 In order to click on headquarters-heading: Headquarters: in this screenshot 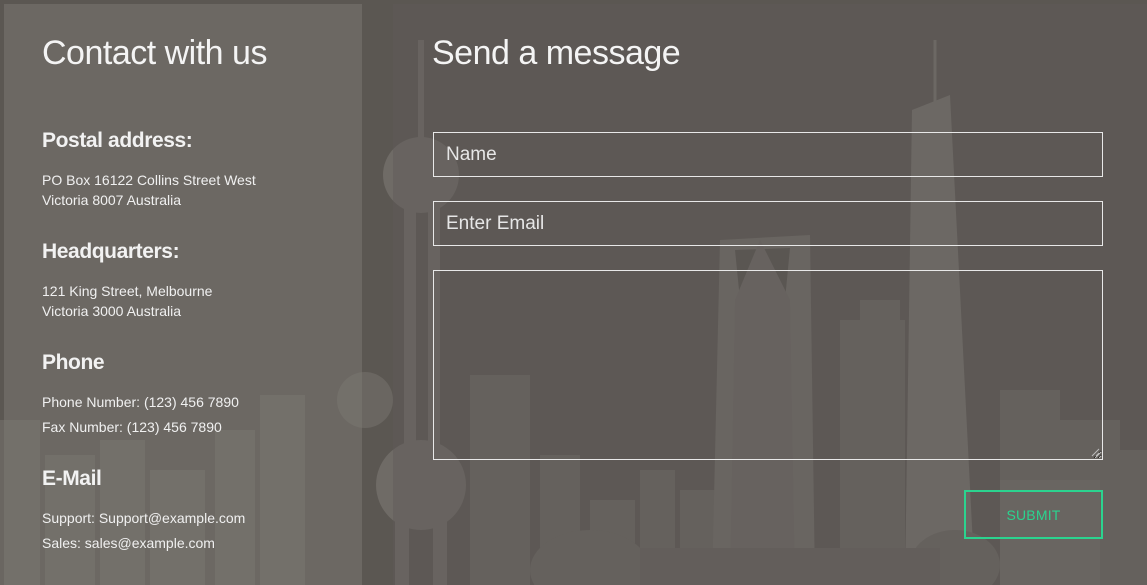, I will do `click(111, 251)`.